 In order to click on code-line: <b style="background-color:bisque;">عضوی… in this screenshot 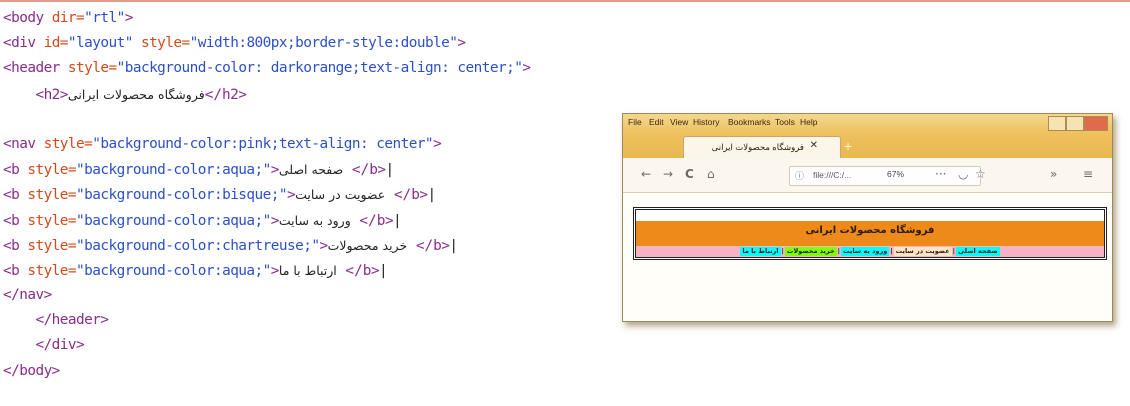, I will do `click(266, 194)`.